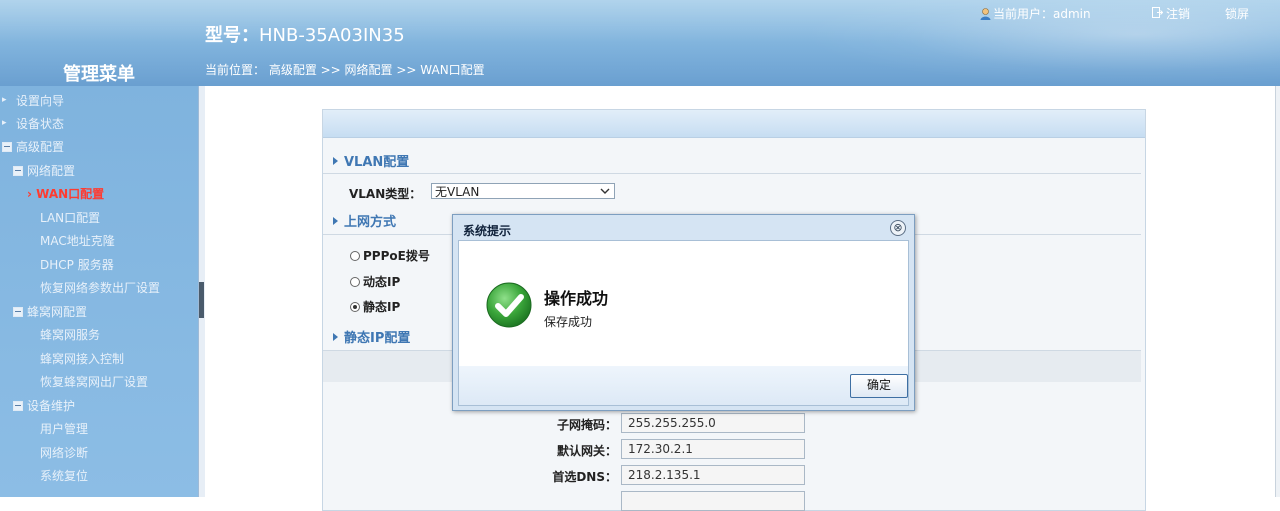 Image resolution: width=1280 pixels, height=511 pixels. Describe the element at coordinates (64, 475) in the screenshot. I see `sidebar-item-reset: 系统复位` at that location.